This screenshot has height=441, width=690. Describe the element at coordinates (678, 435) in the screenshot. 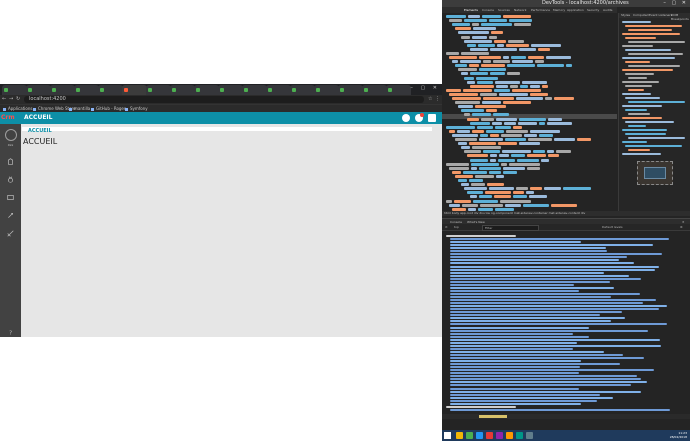

I see `taskbar-clock: 11:23 28/02/2018` at that location.